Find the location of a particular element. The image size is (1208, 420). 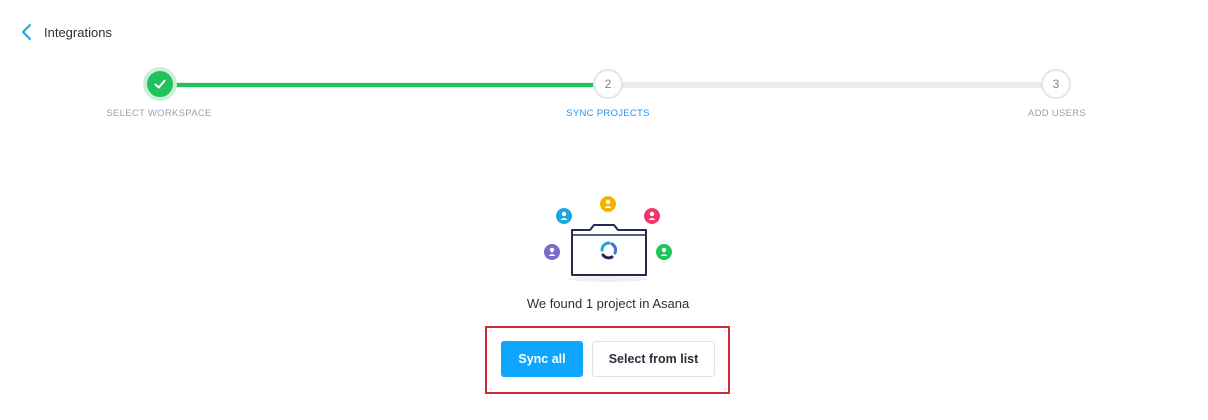

sync-all-button: Sync all is located at coordinates (542, 359).